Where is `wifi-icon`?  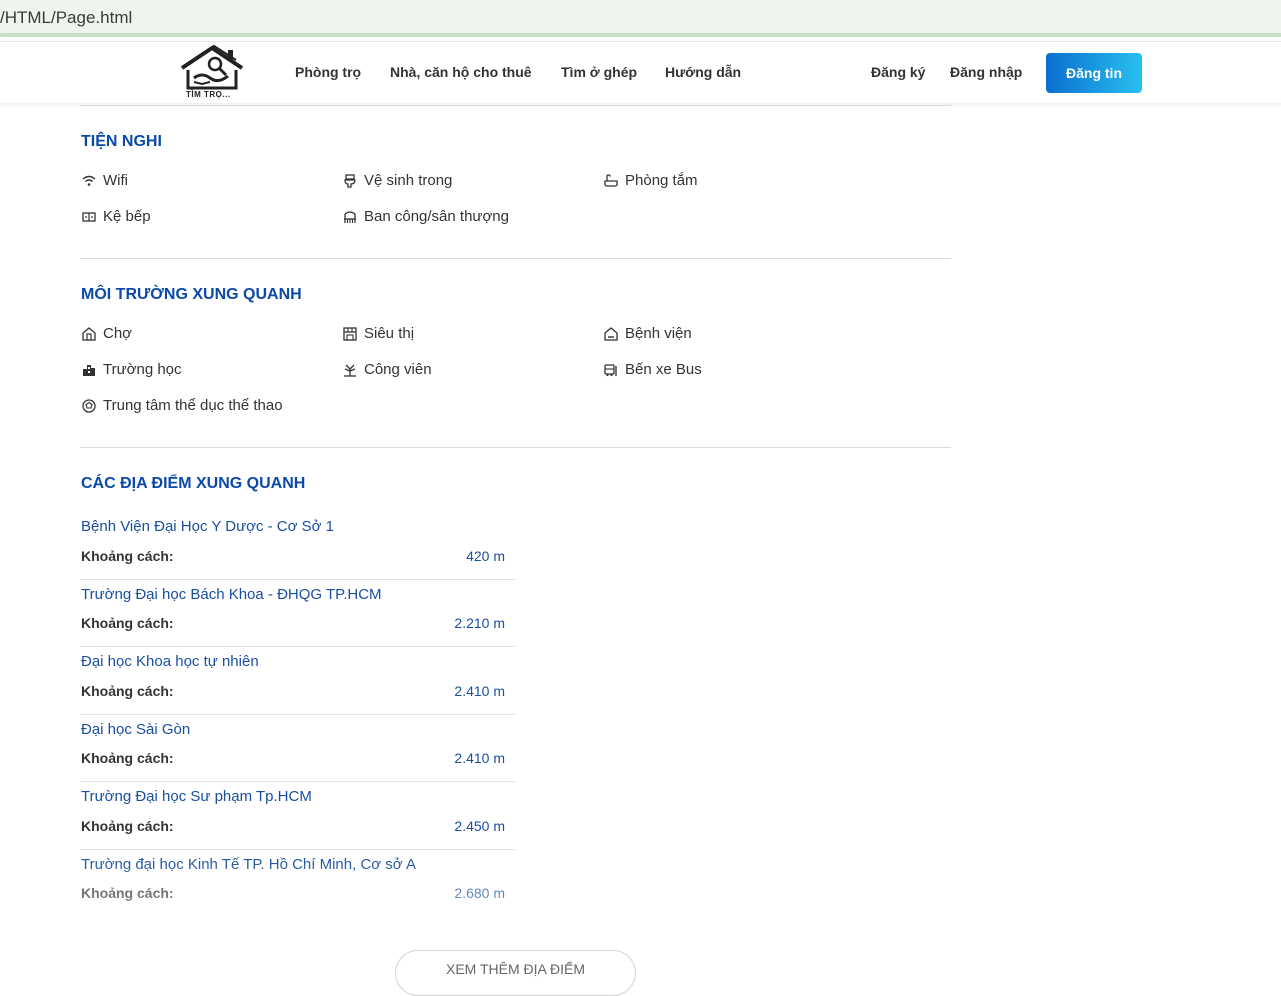
wifi-icon is located at coordinates (89, 180).